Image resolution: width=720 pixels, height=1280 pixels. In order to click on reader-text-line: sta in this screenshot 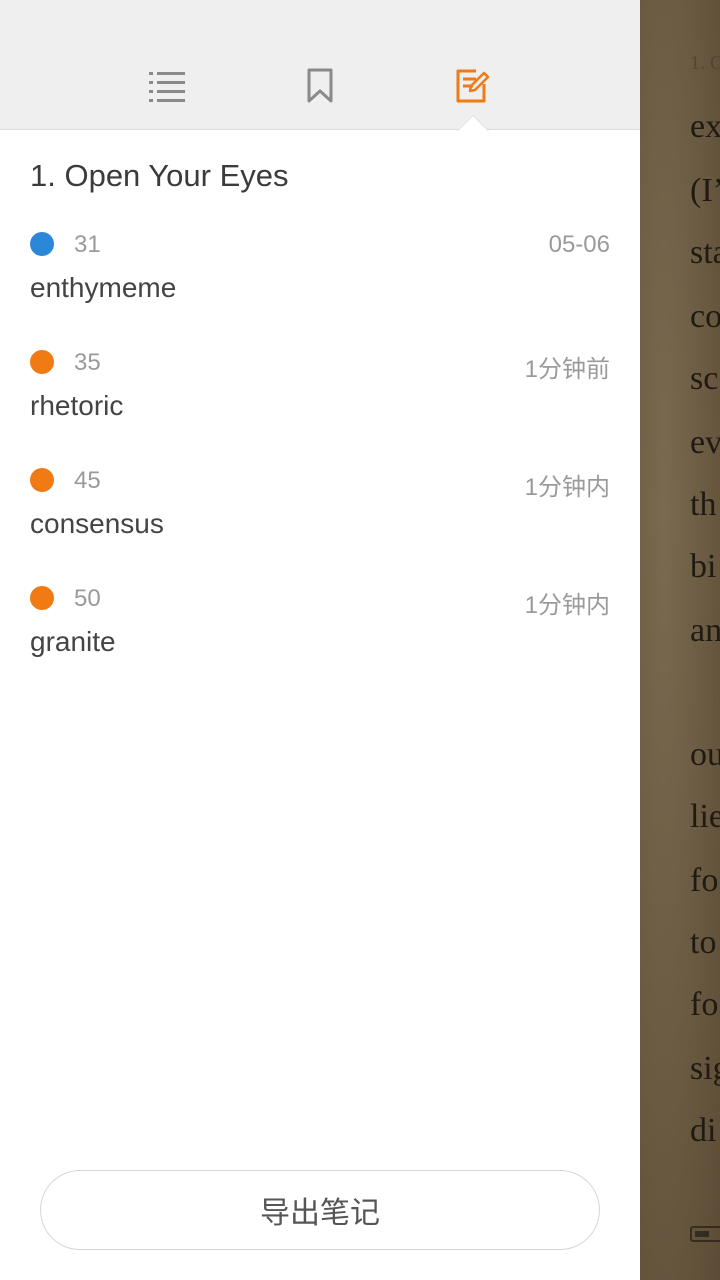, I will do `click(705, 252)`.